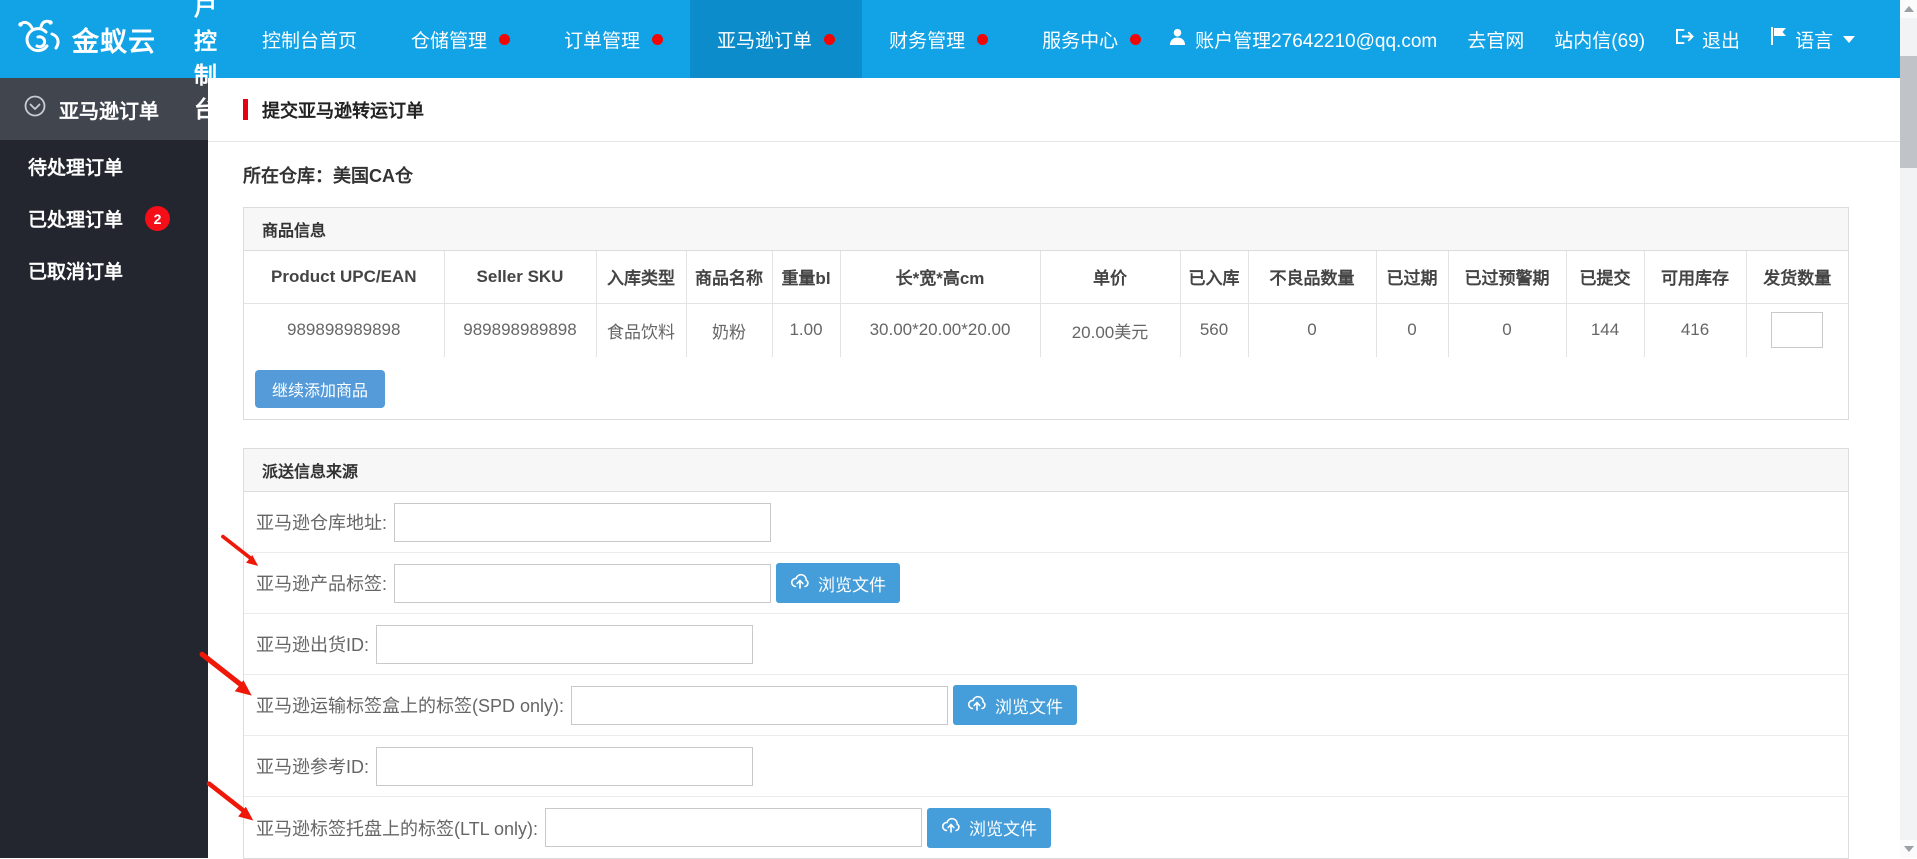  I want to click on main-nav: 控制台首页 仓储管理 订单管理 亚马逊订单 财务管理 服务中心, so click(701, 39).